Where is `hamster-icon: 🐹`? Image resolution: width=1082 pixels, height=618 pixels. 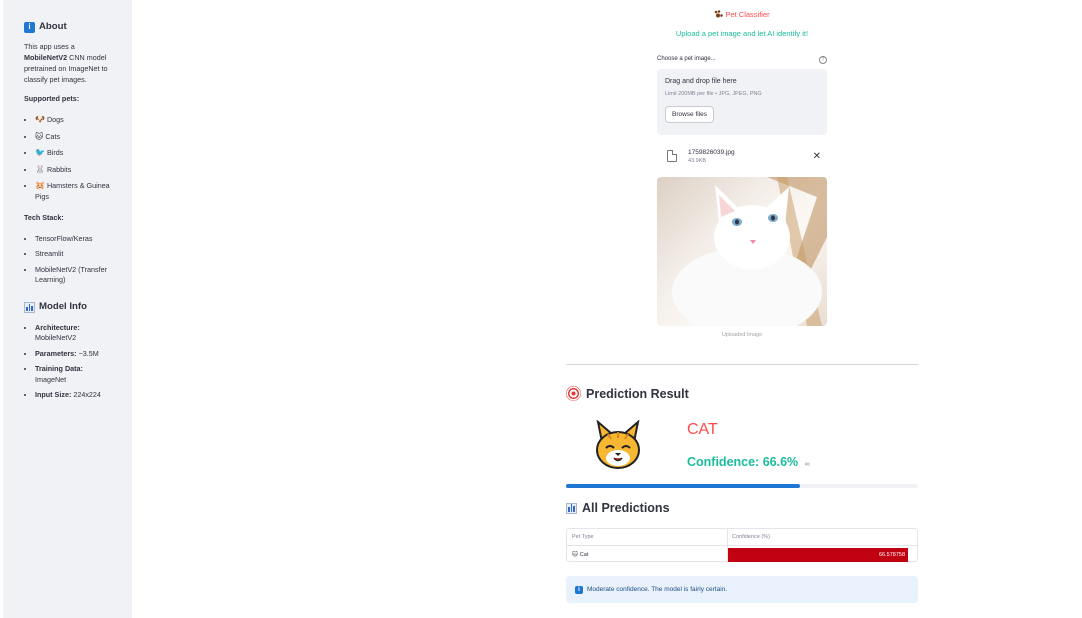 hamster-icon: 🐹 is located at coordinates (40, 186).